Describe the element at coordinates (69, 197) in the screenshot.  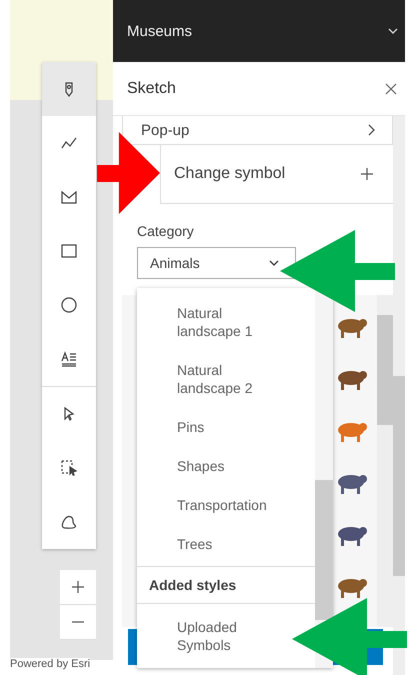
I see `polygon-icon` at that location.